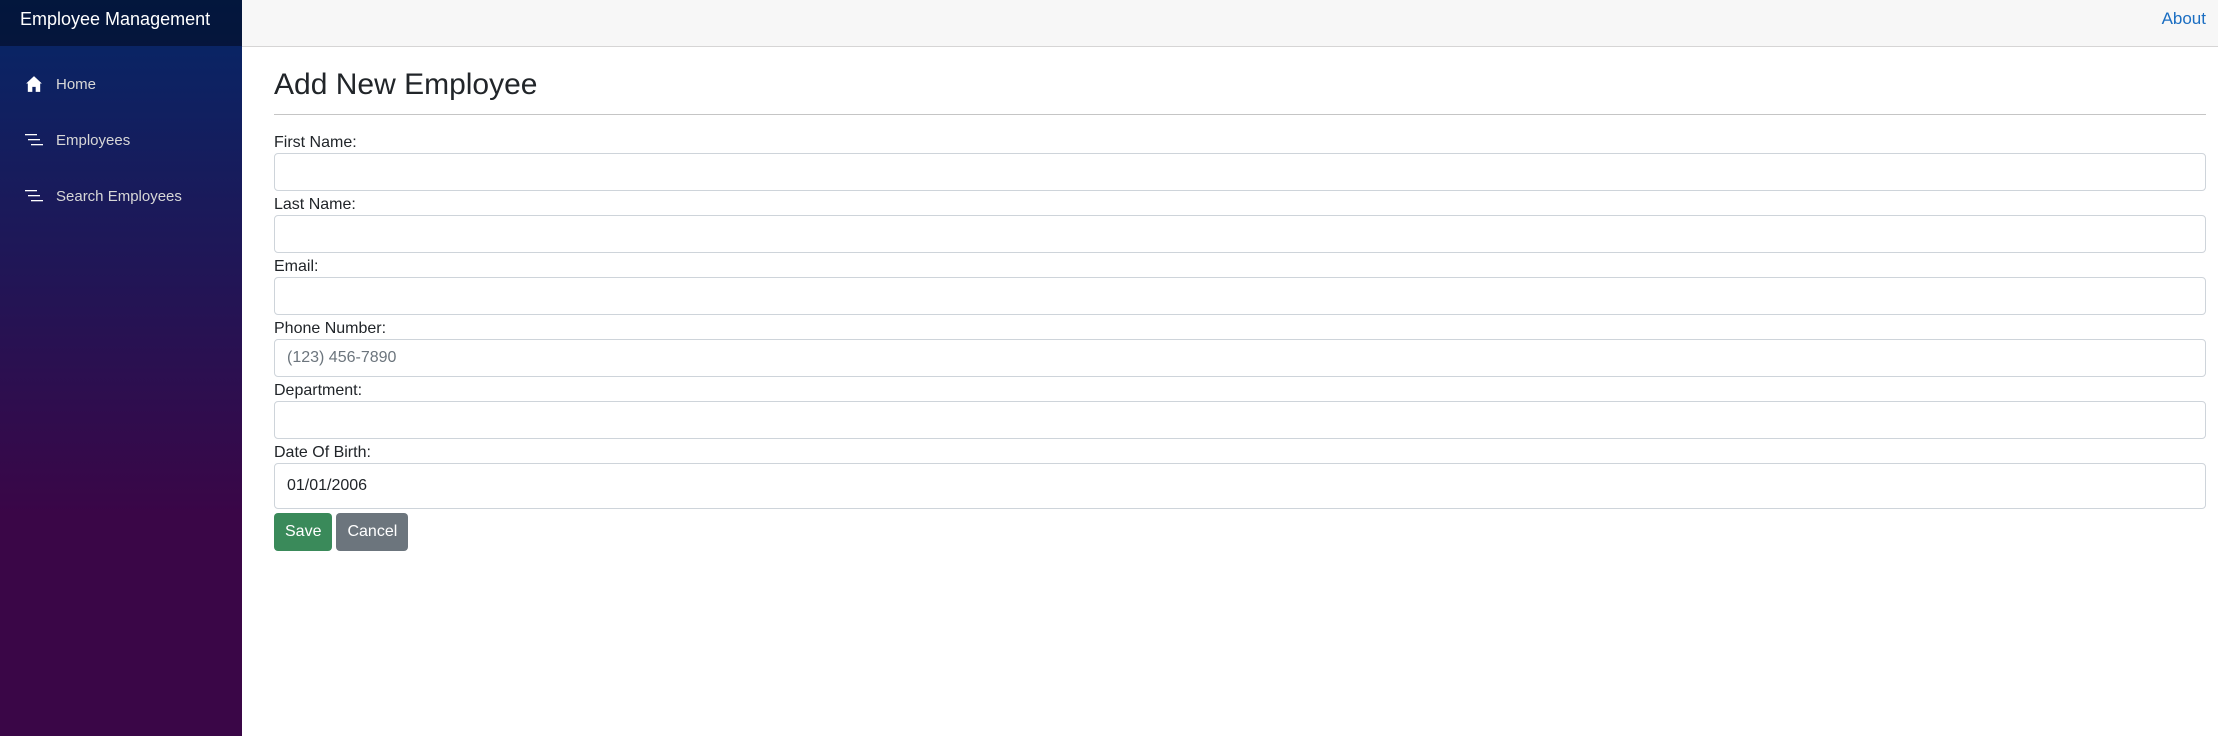  What do you see at coordinates (315, 142) in the screenshot?
I see `first-name-label: First Name:` at bounding box center [315, 142].